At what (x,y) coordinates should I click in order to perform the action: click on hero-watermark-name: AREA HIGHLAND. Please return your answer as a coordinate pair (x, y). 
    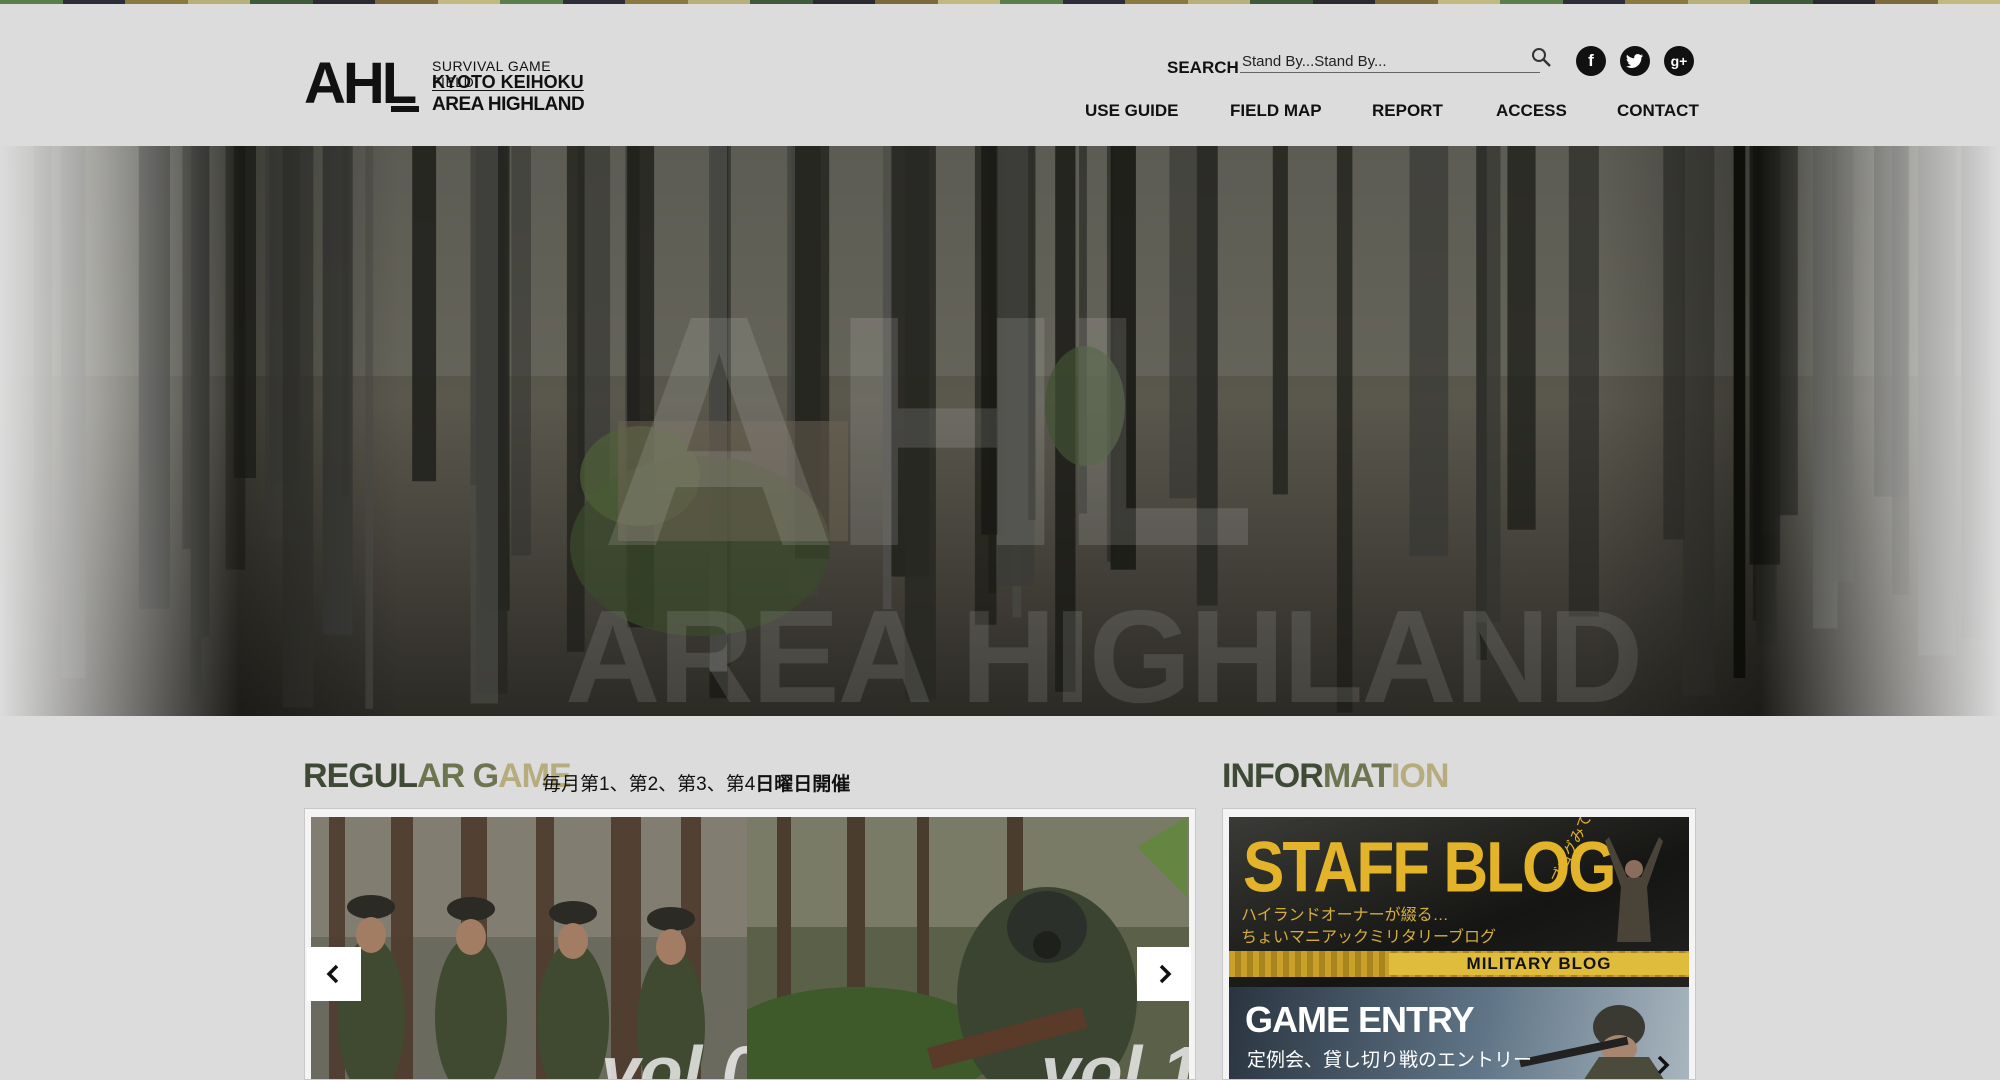
    Looking at the image, I should click on (1104, 650).